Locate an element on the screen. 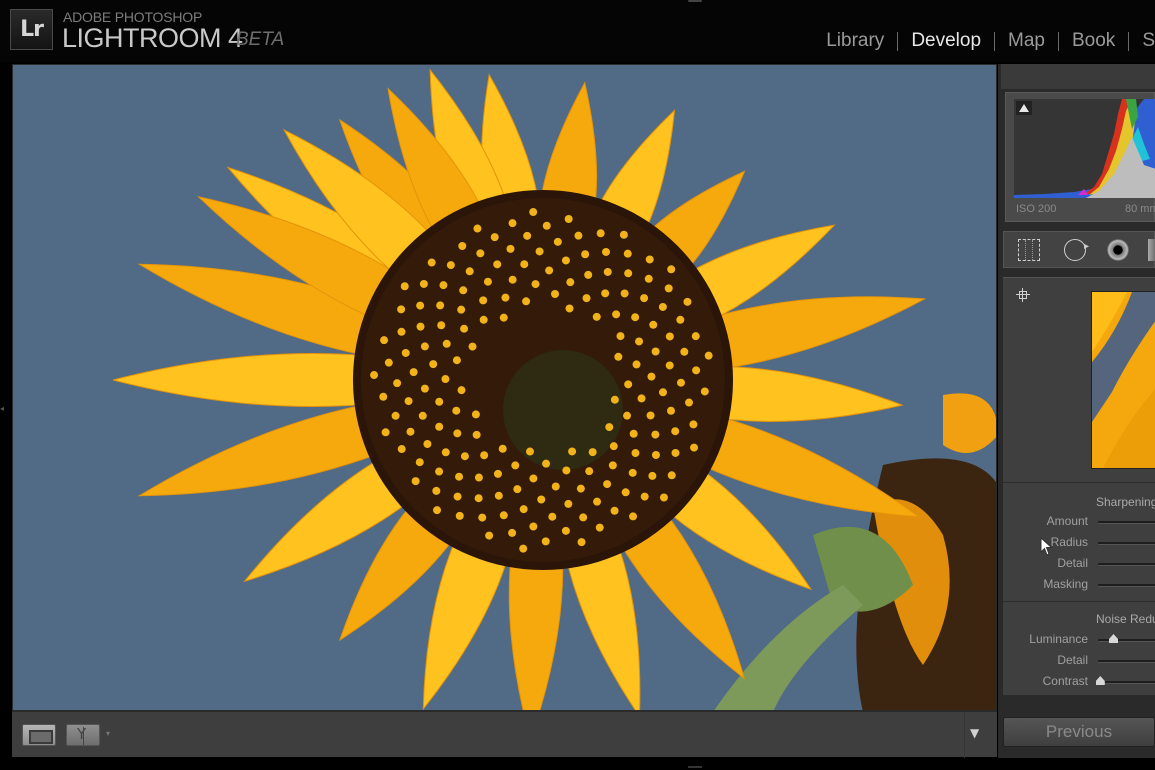 The width and height of the screenshot is (1155, 770). target-adjust-icon is located at coordinates (1023, 295).